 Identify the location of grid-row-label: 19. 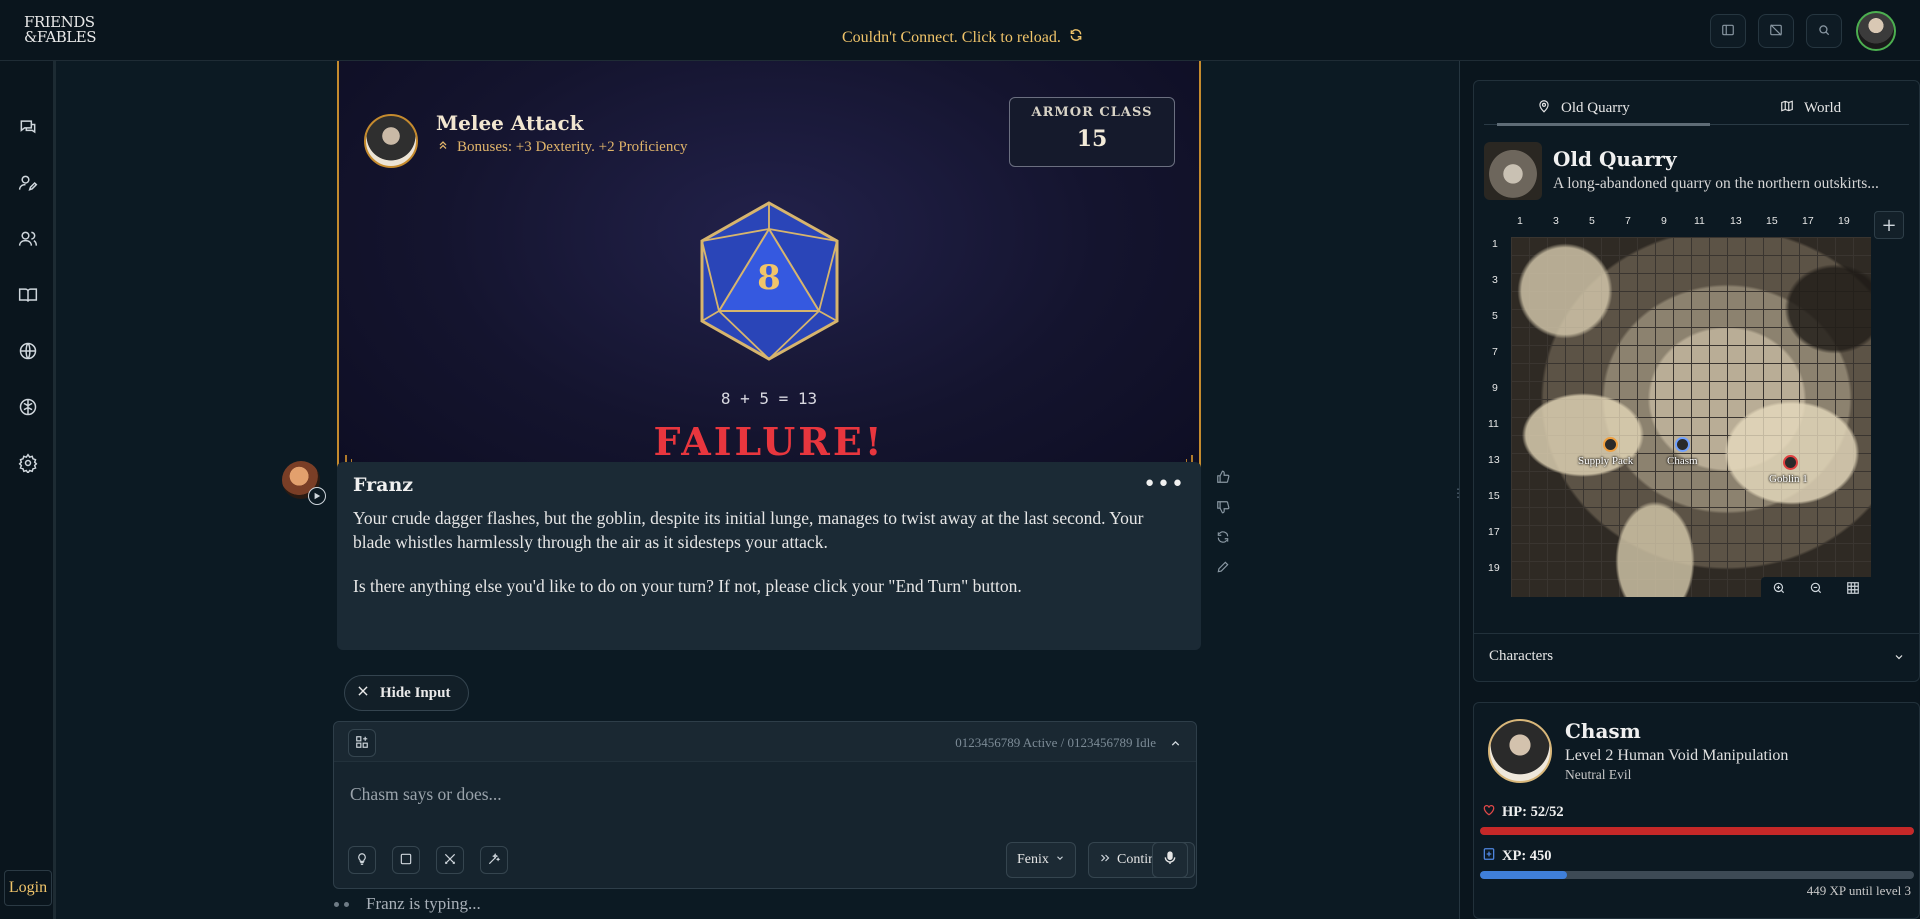
(1494, 568).